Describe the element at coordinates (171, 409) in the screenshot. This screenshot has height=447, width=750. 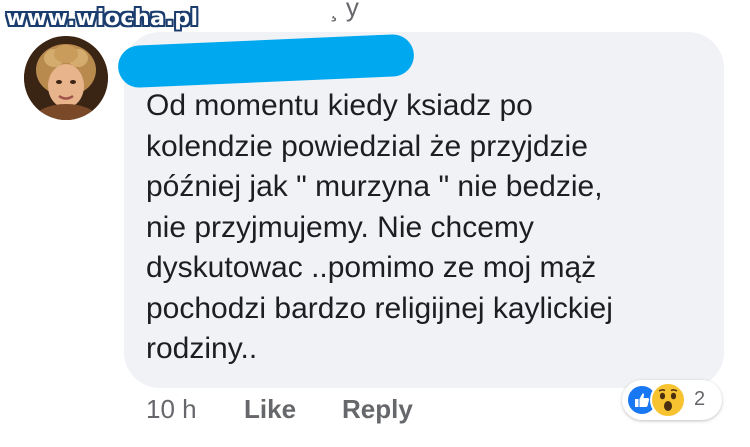
I see `timestamp: 10 h` at that location.